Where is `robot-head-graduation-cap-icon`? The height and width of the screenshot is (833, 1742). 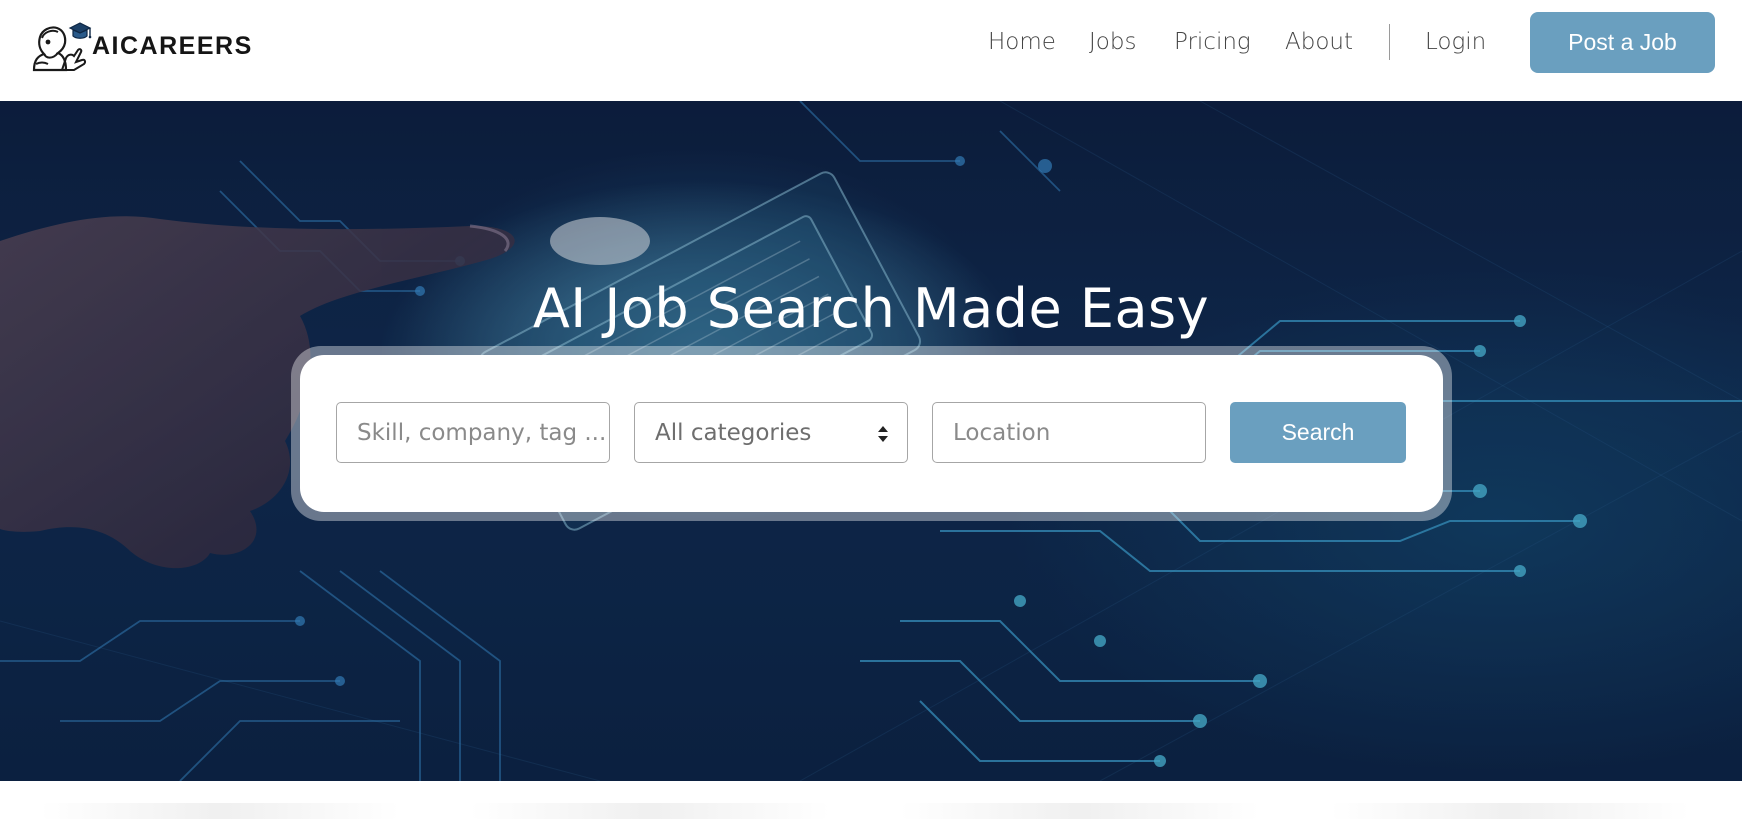
robot-head-graduation-cap-icon is located at coordinates (62, 47).